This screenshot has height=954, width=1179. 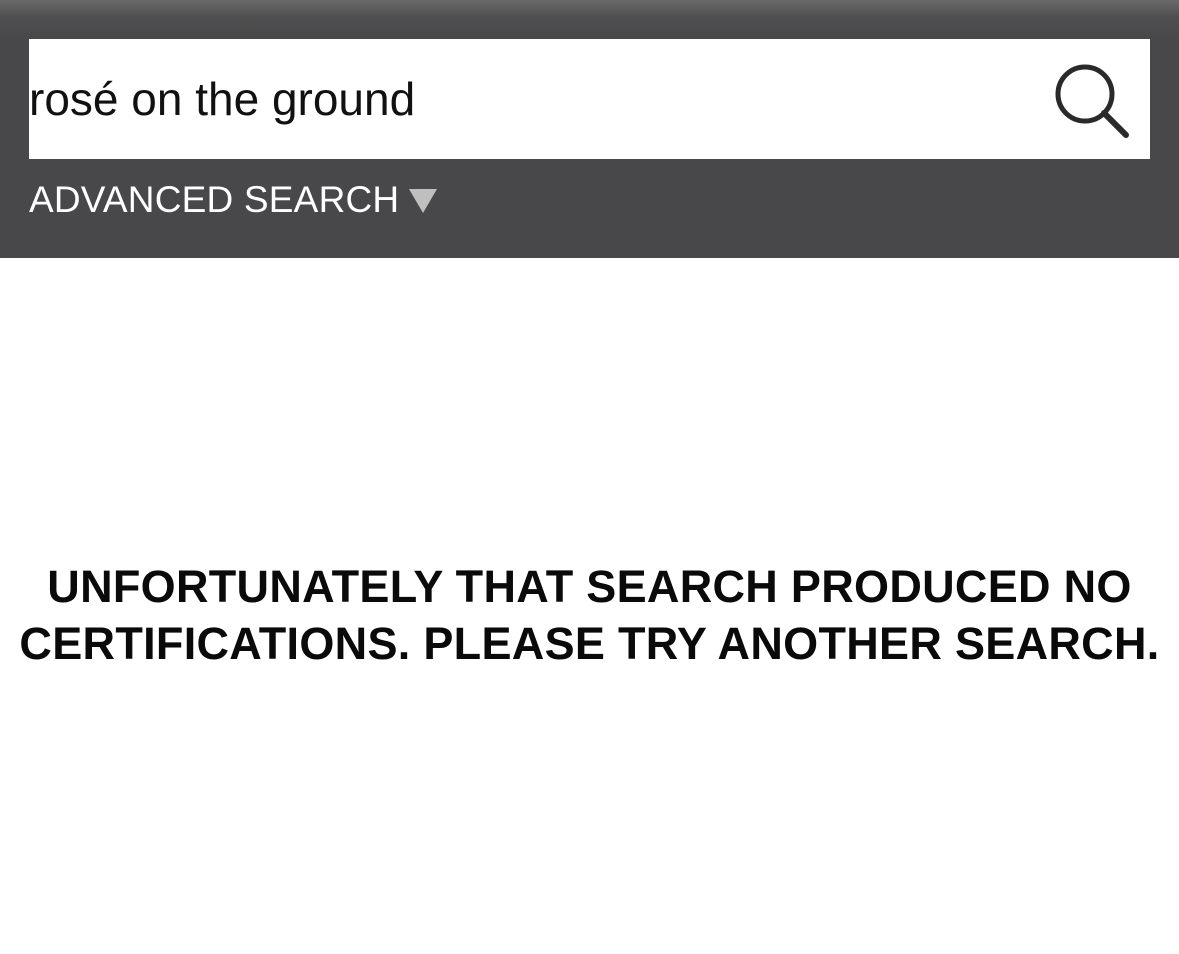 I want to click on advanced-search-label: ADVANCED SEARCH, so click(x=214, y=199).